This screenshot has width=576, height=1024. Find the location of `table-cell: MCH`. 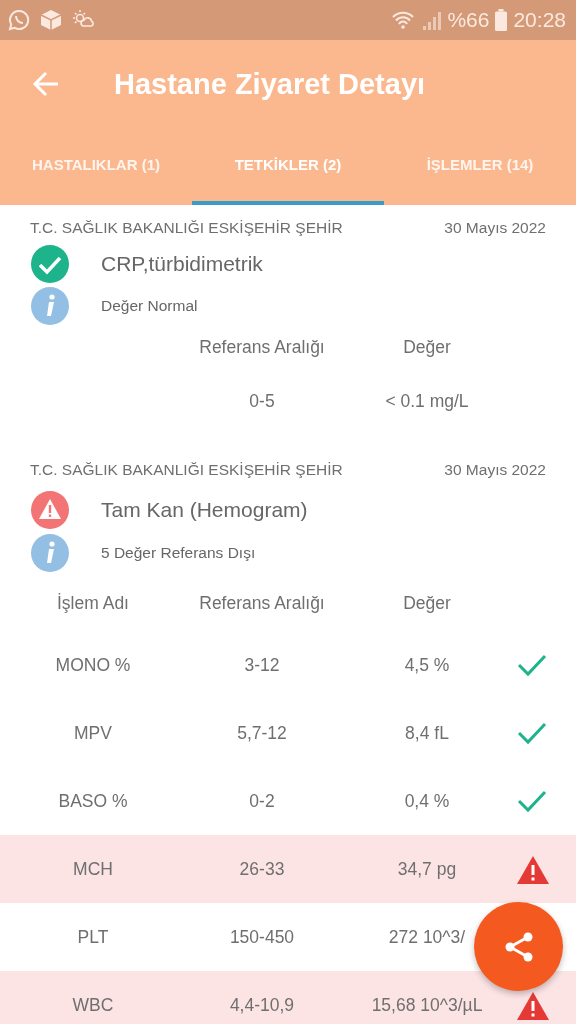

table-cell: MCH is located at coordinates (93, 869).